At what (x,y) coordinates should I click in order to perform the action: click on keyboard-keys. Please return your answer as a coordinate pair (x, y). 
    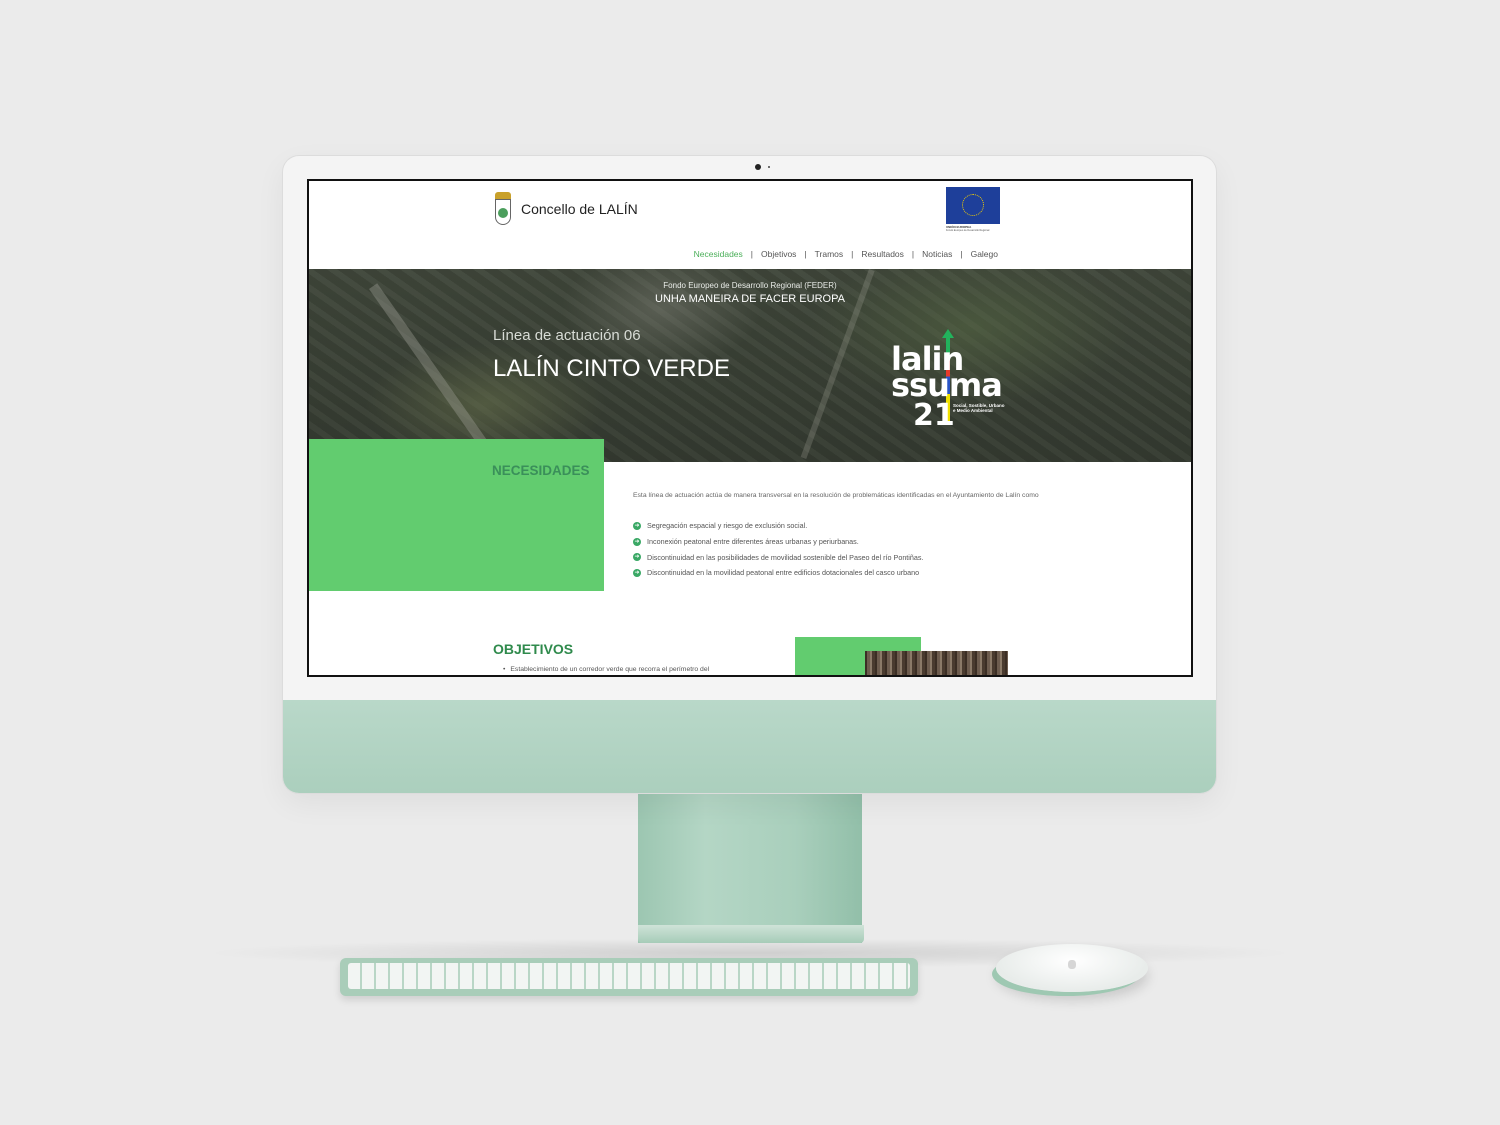
    Looking at the image, I should click on (629, 976).